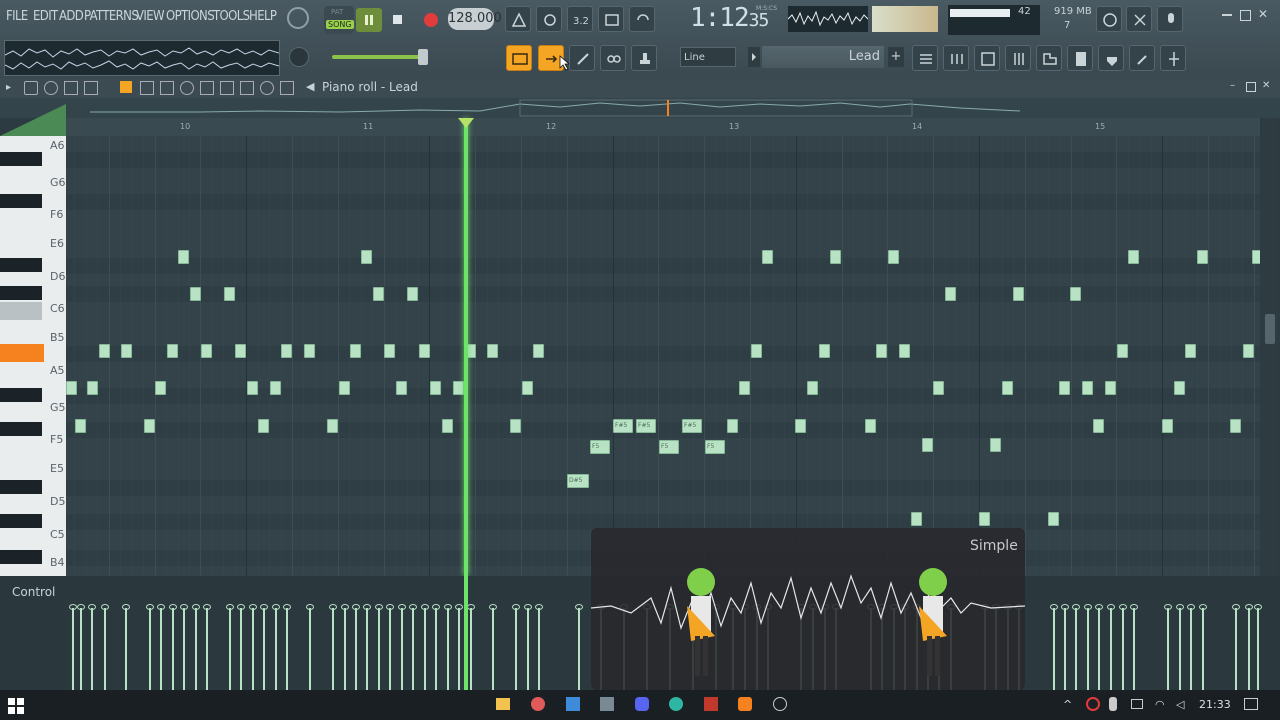 This screenshot has width=1280, height=720. What do you see at coordinates (1270, 329) in the screenshot?
I see `scroll-thumb` at bounding box center [1270, 329].